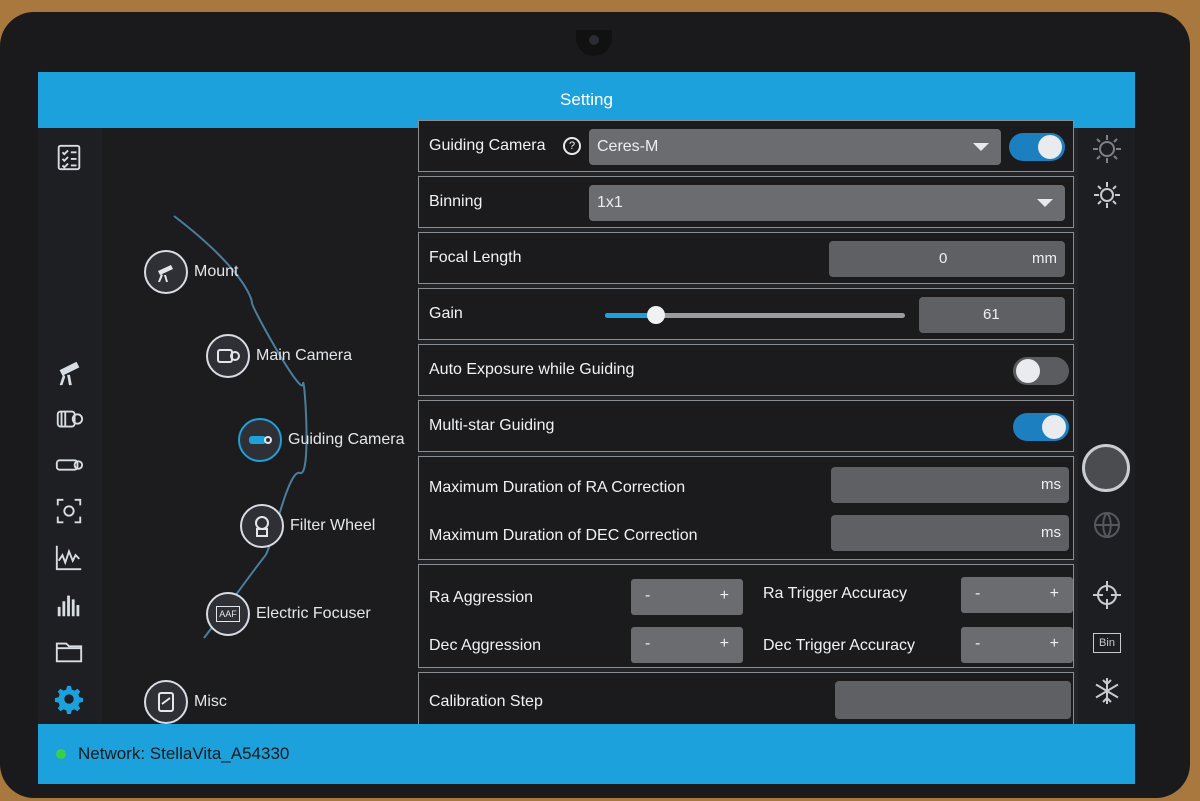  What do you see at coordinates (1106, 468) in the screenshot?
I see `shutter-button-icon` at bounding box center [1106, 468].